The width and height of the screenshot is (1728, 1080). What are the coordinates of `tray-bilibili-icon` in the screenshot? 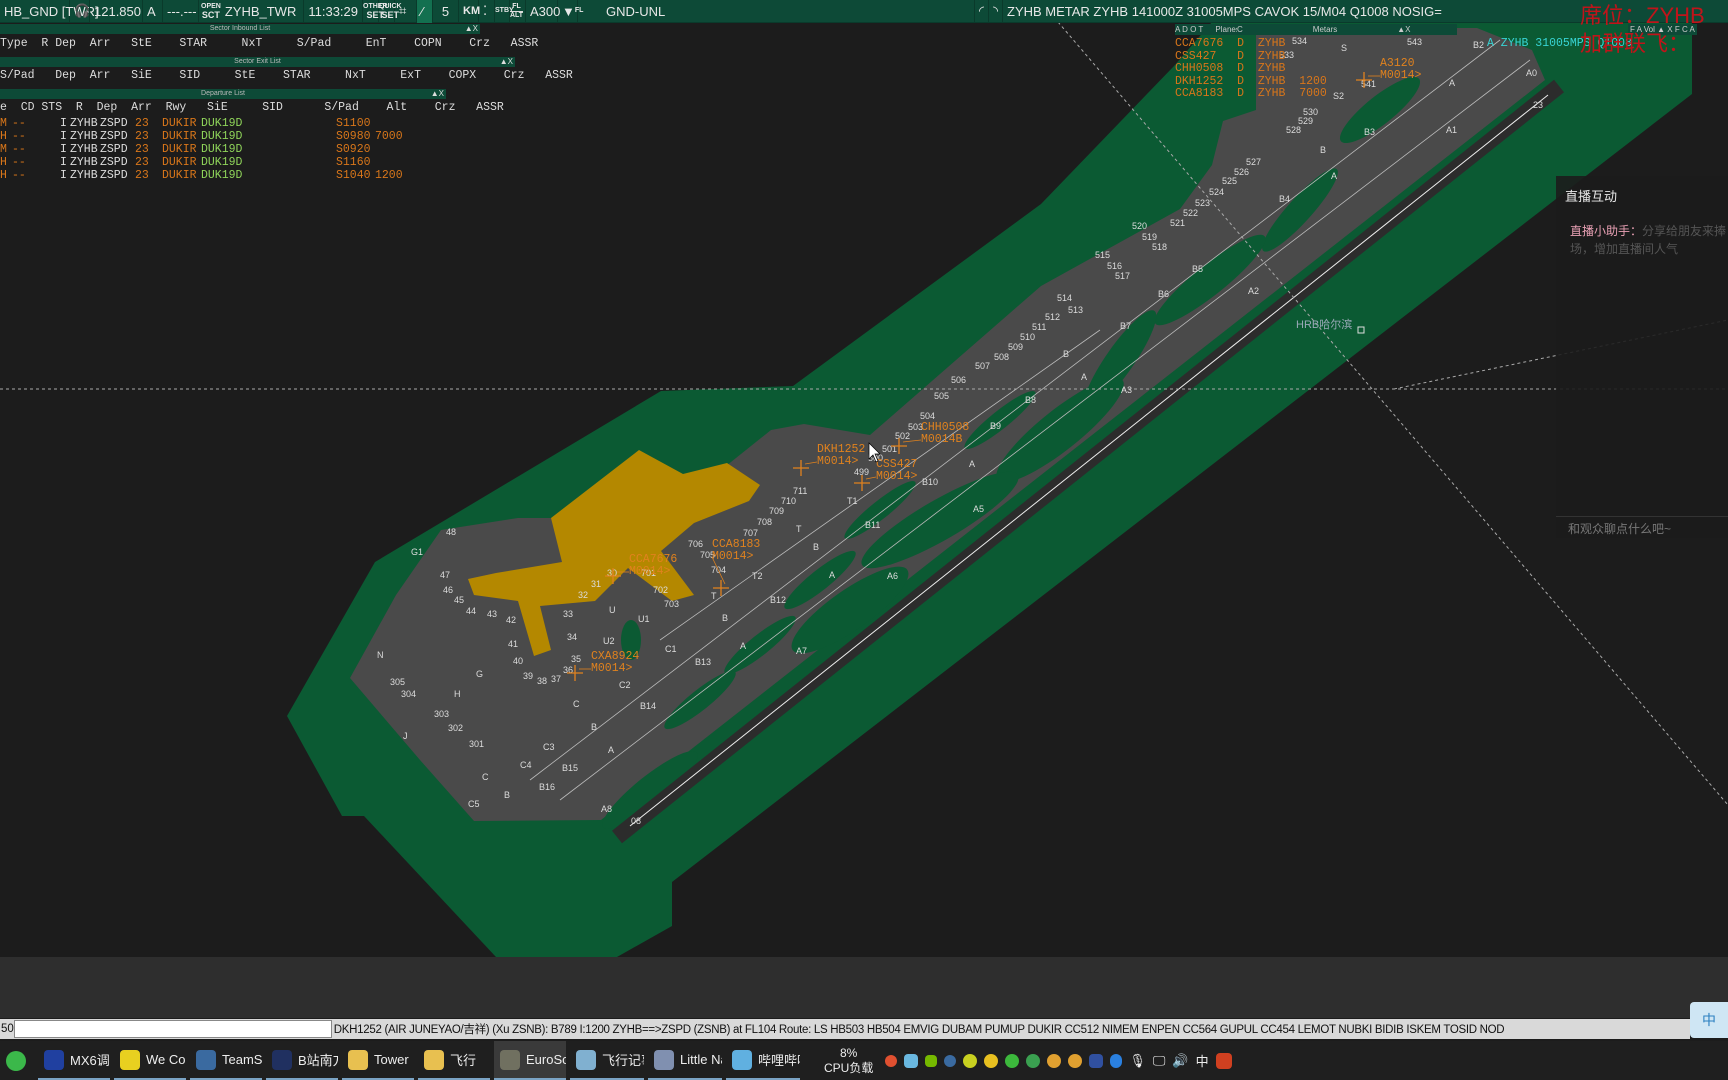 It's located at (911, 1060).